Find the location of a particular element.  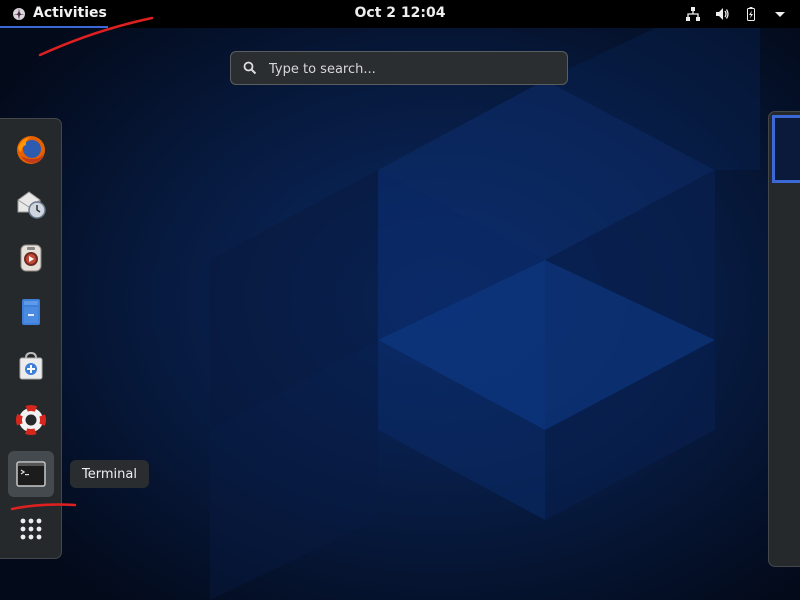

terminal-icon is located at coordinates (31, 474).